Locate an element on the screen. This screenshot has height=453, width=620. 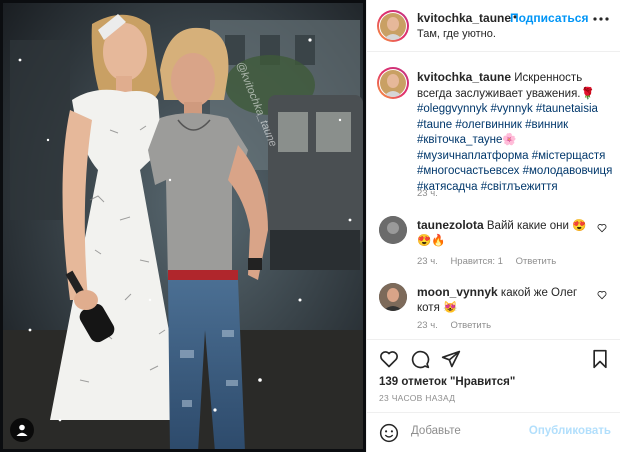
more-icon is located at coordinates (601, 19).